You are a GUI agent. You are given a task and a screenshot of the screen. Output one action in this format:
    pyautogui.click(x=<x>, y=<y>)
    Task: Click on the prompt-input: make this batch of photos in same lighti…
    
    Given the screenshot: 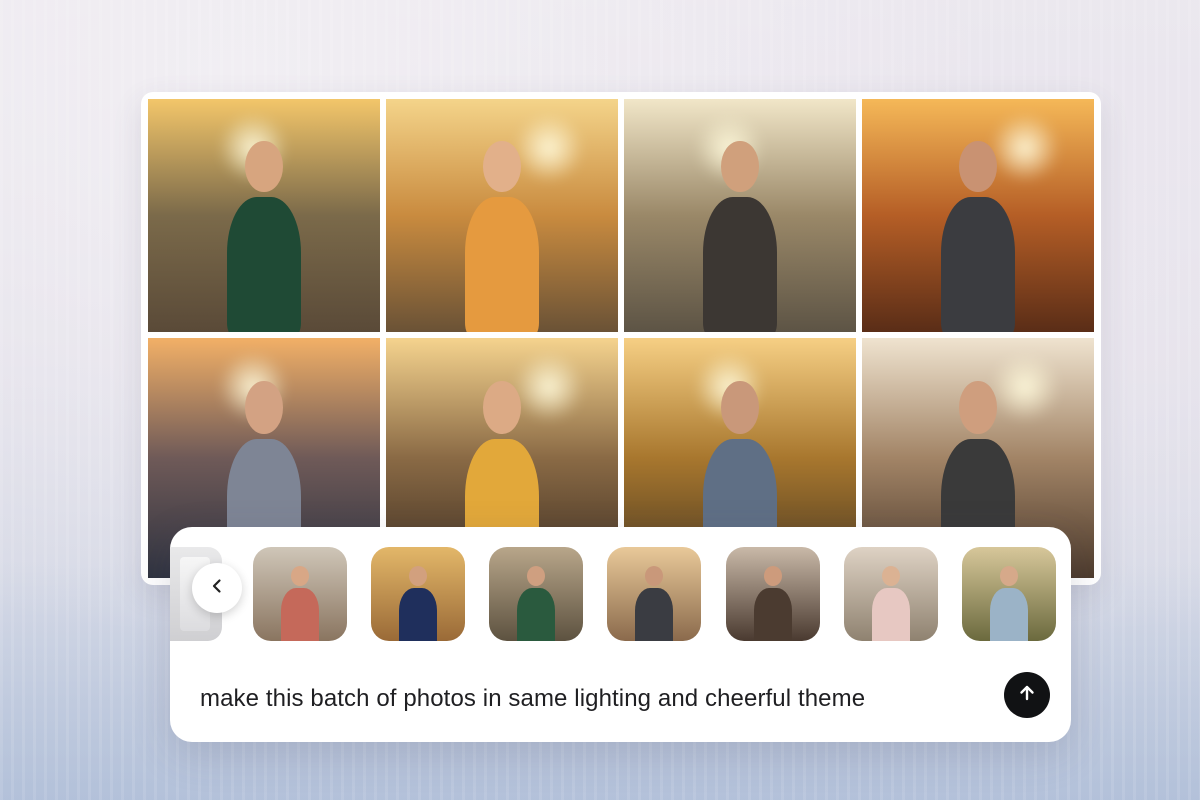 What is the action you would take?
    pyautogui.click(x=600, y=699)
    